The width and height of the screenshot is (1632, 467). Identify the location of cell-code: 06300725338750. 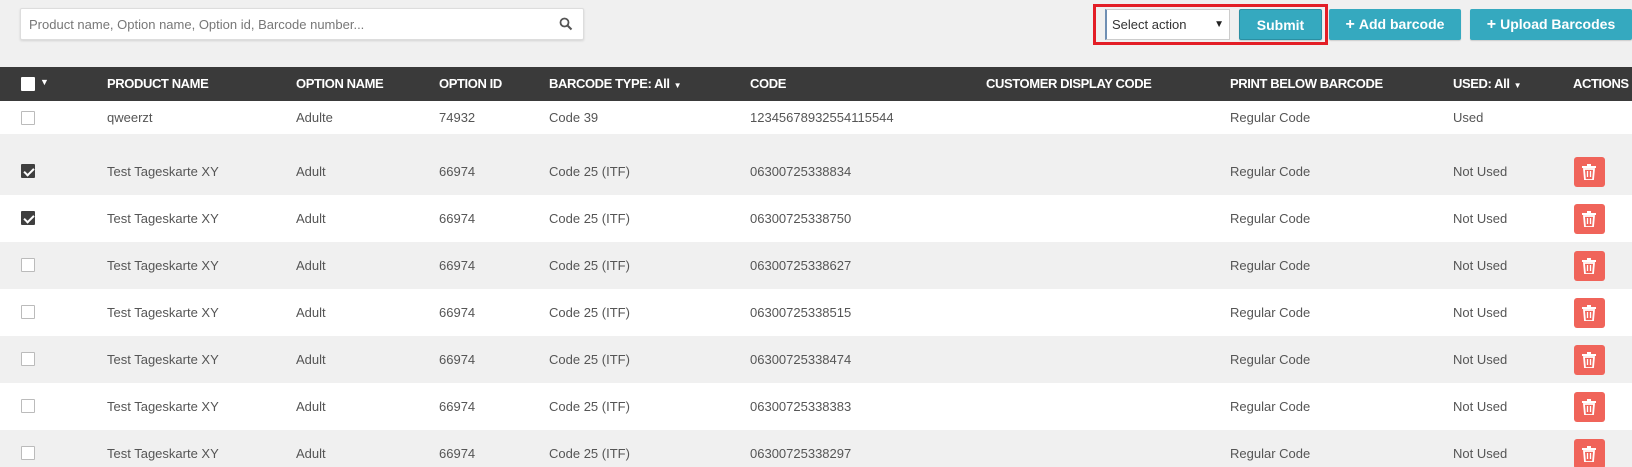
(801, 218).